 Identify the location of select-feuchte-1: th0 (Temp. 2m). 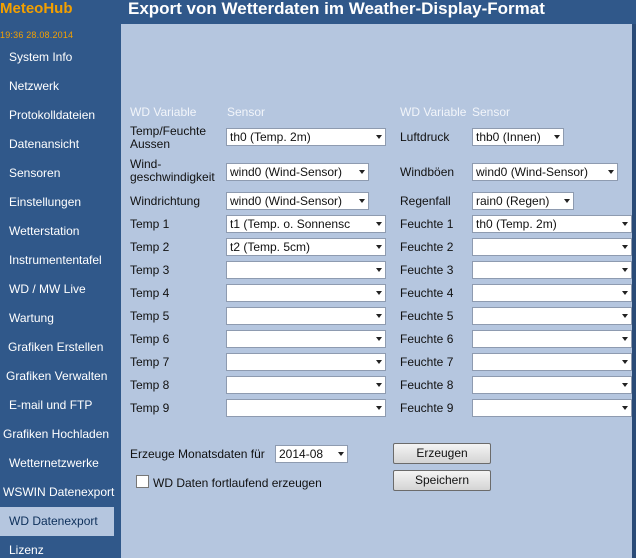
(552, 224).